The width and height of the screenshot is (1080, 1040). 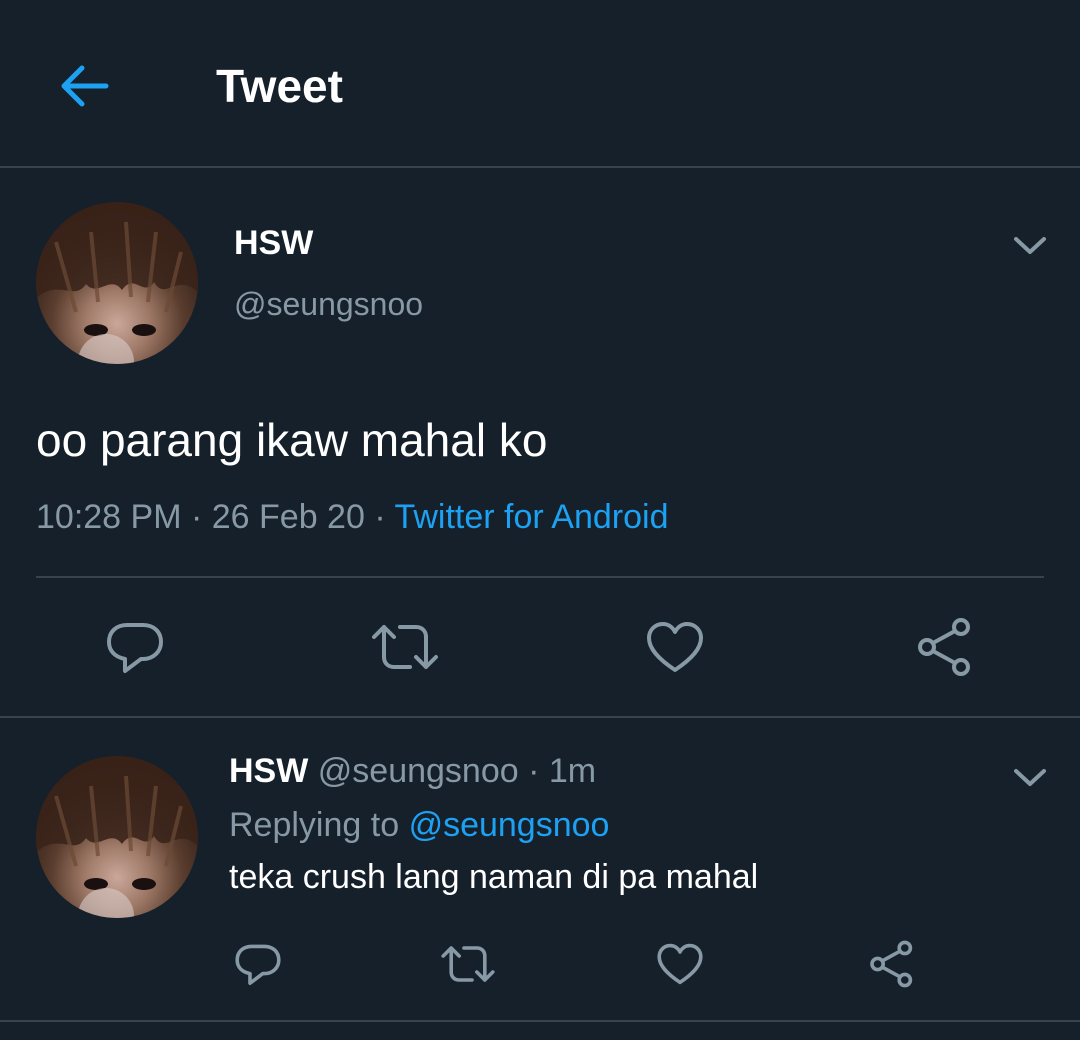 I want to click on reply-header: HSW @seungsnoo · 1m, so click(x=412, y=771).